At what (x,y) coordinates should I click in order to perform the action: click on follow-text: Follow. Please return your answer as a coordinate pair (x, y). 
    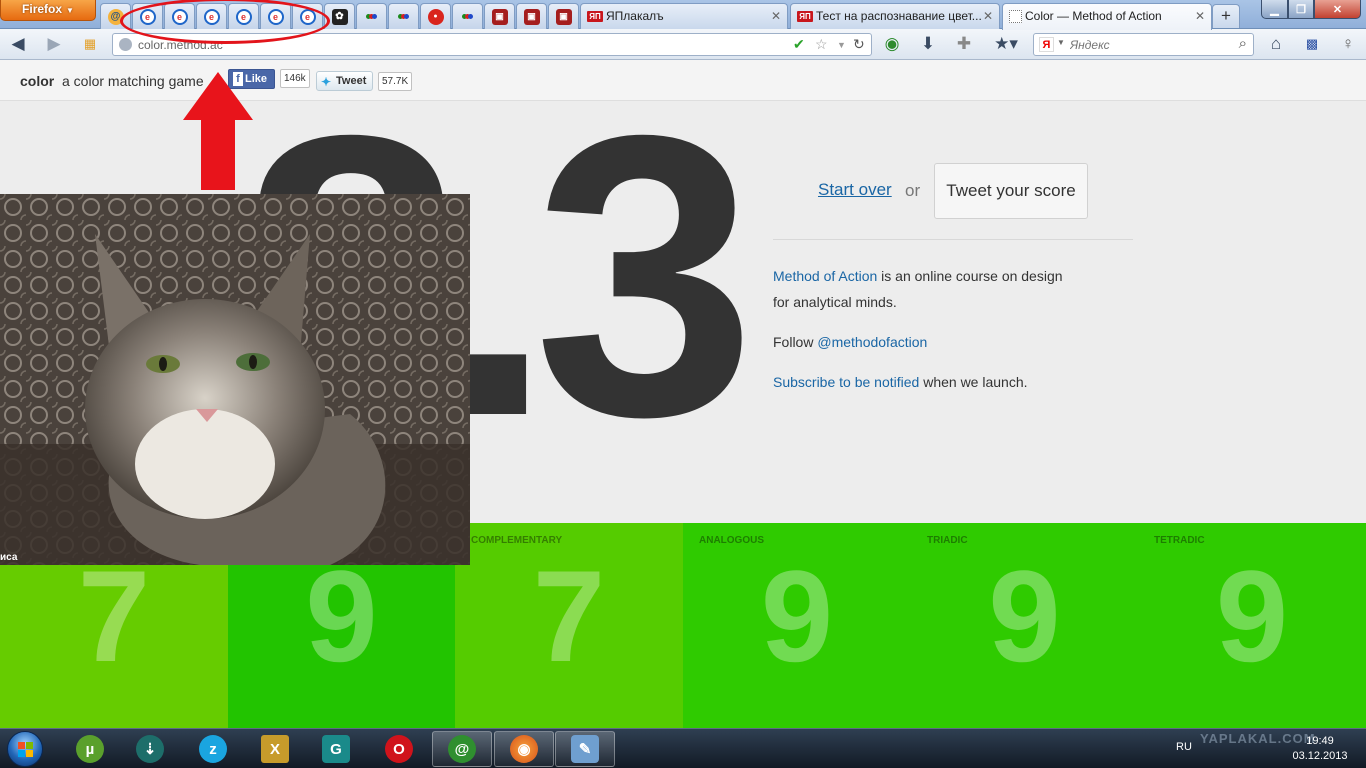
    Looking at the image, I should click on (795, 342).